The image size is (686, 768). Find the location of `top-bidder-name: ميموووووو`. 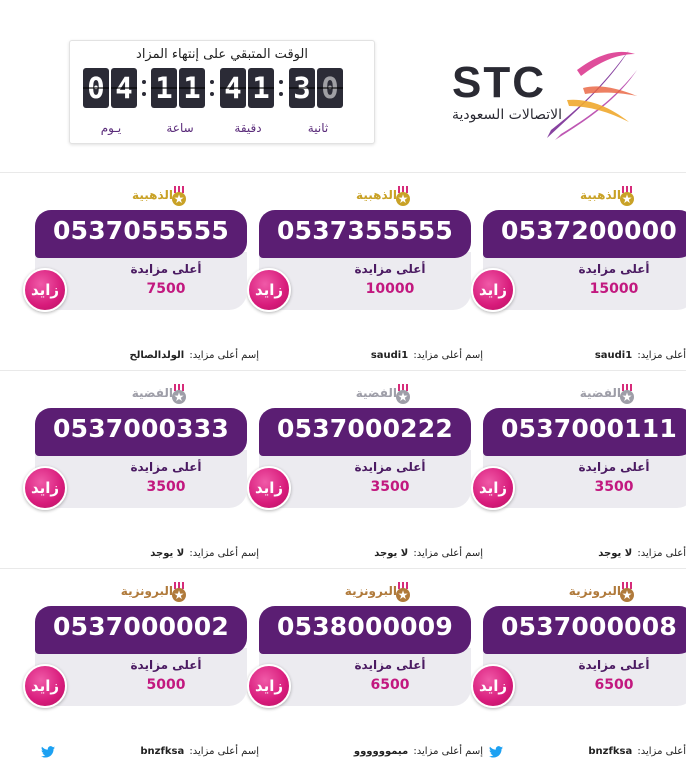

top-bidder-name: ميموووووو is located at coordinates (381, 751).